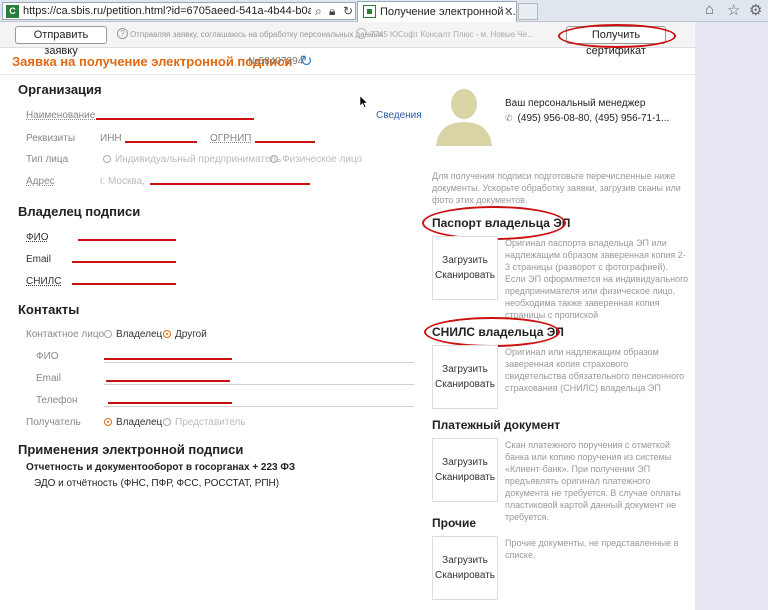  What do you see at coordinates (139, 422) in the screenshot?
I see `recipient-owner-label: Владелец` at bounding box center [139, 422].